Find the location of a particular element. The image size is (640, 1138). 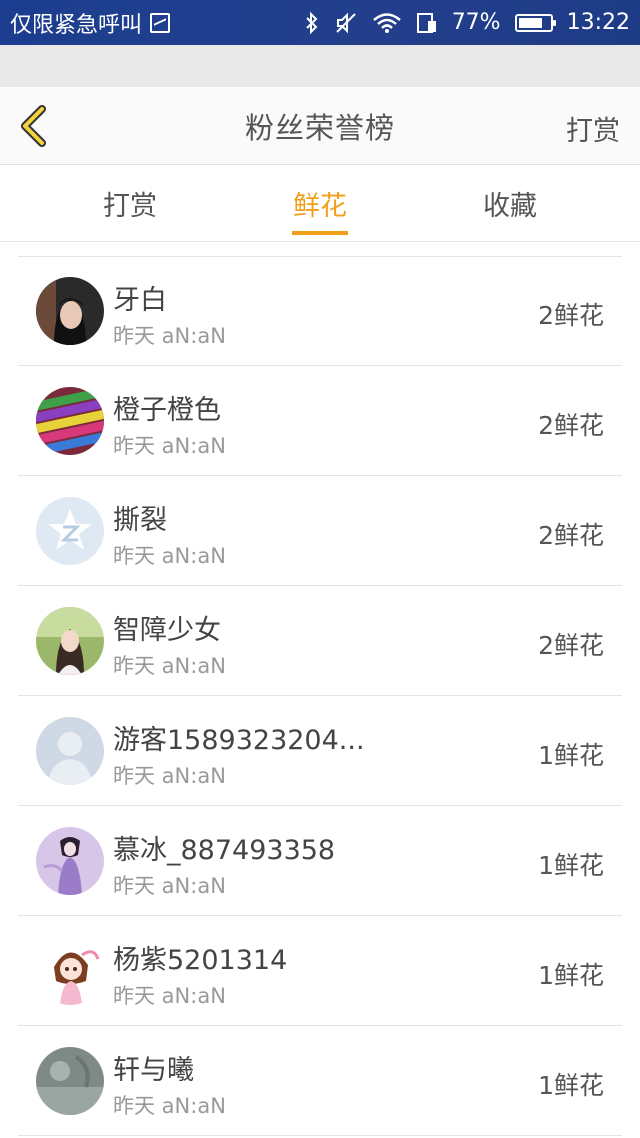

page-title: 粉丝荣誉榜 is located at coordinates (319, 127).